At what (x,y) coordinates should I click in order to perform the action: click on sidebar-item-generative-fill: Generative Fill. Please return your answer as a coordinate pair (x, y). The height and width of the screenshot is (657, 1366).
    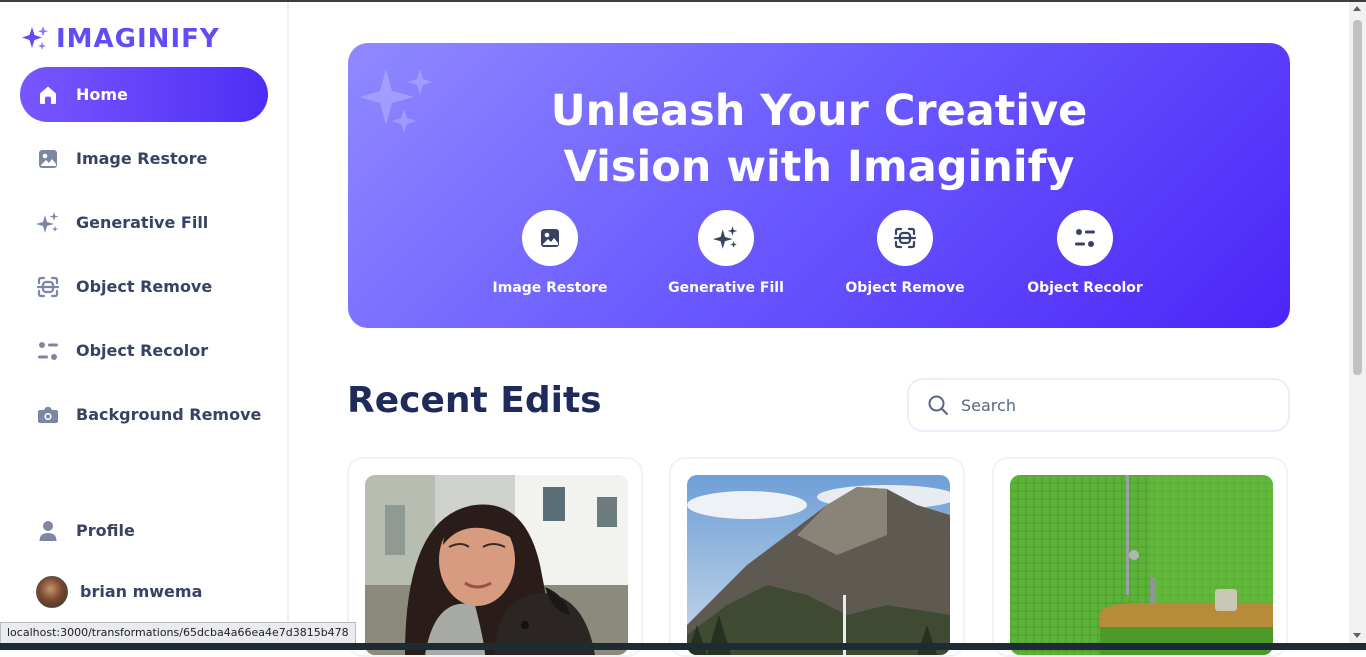
    Looking at the image, I should click on (144, 222).